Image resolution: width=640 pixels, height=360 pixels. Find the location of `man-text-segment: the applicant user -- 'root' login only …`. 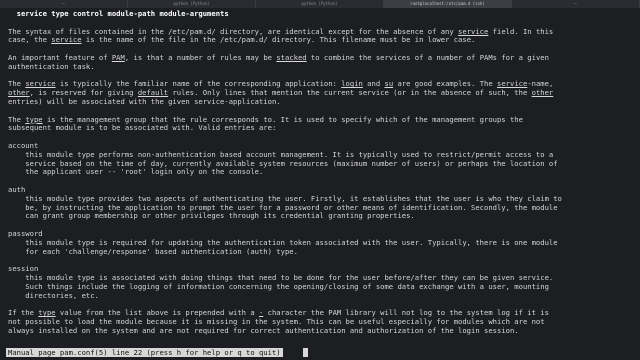

man-text-segment: the applicant user -- 'root' login only … is located at coordinates (136, 172).